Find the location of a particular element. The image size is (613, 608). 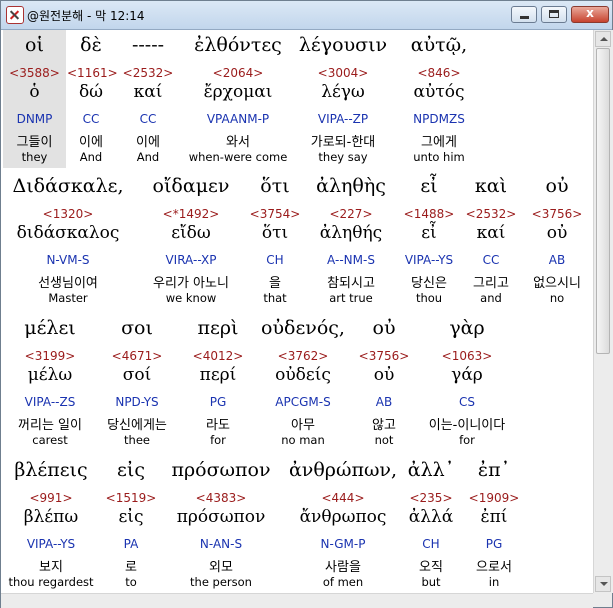

lemma: εἴδω is located at coordinates (191, 233).